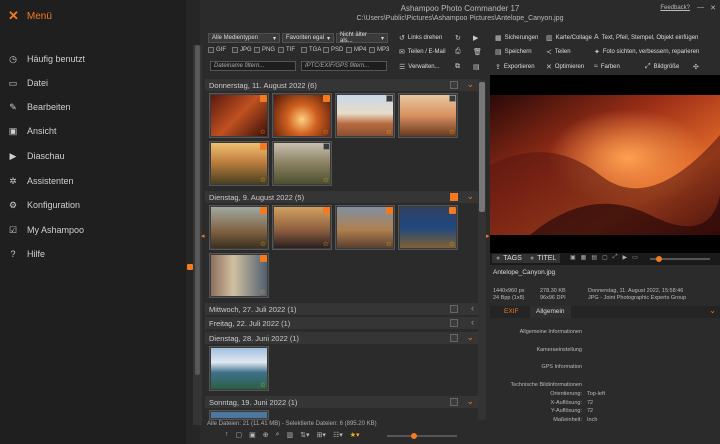  Describe the element at coordinates (46, 59) in the screenshot. I see `sidebar-item-frequent: ◷ Häufig benutzt` at that location.